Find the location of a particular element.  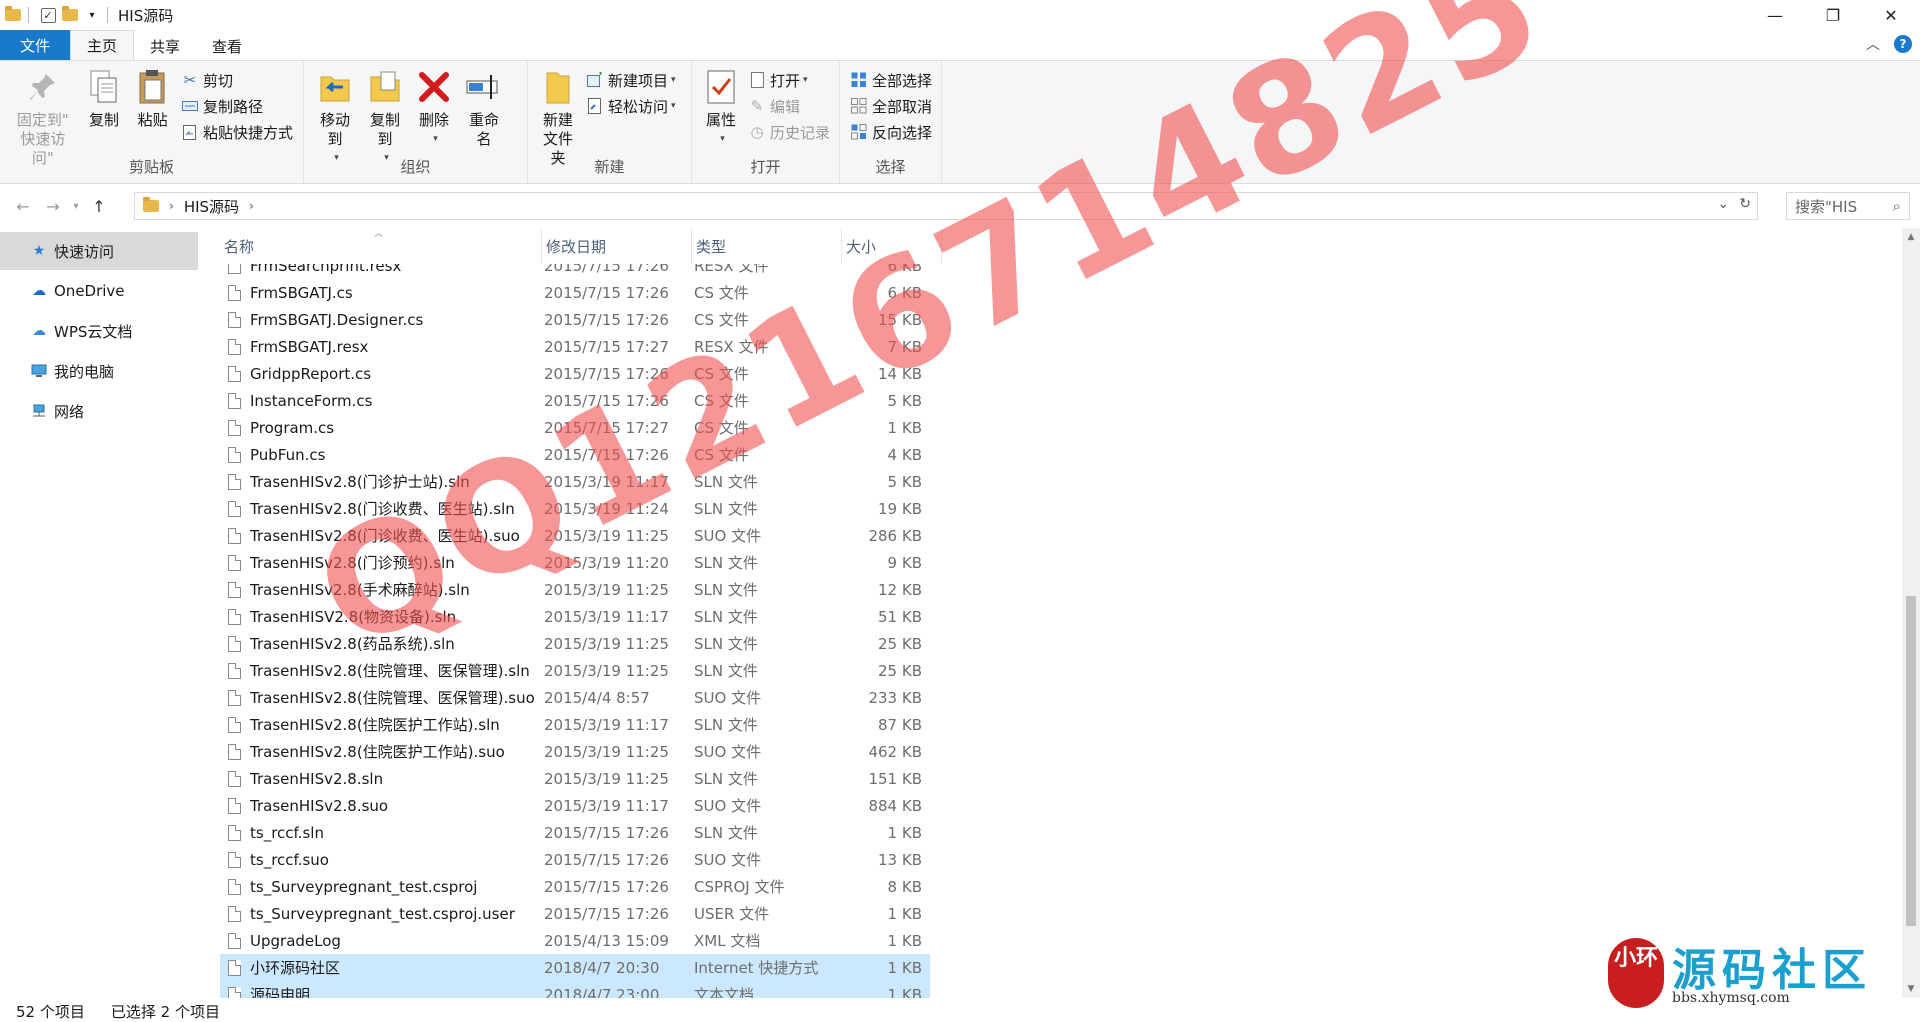

scrollbar-thumb is located at coordinates (1911, 761).